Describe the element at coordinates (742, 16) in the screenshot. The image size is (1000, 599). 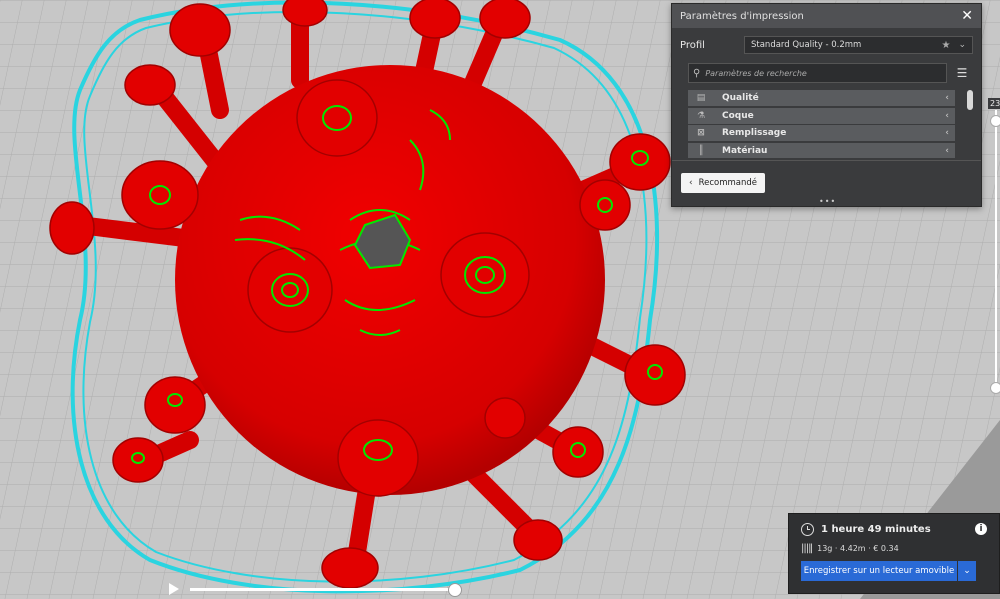
I see `panel-title: Paramètres d'impression` at that location.